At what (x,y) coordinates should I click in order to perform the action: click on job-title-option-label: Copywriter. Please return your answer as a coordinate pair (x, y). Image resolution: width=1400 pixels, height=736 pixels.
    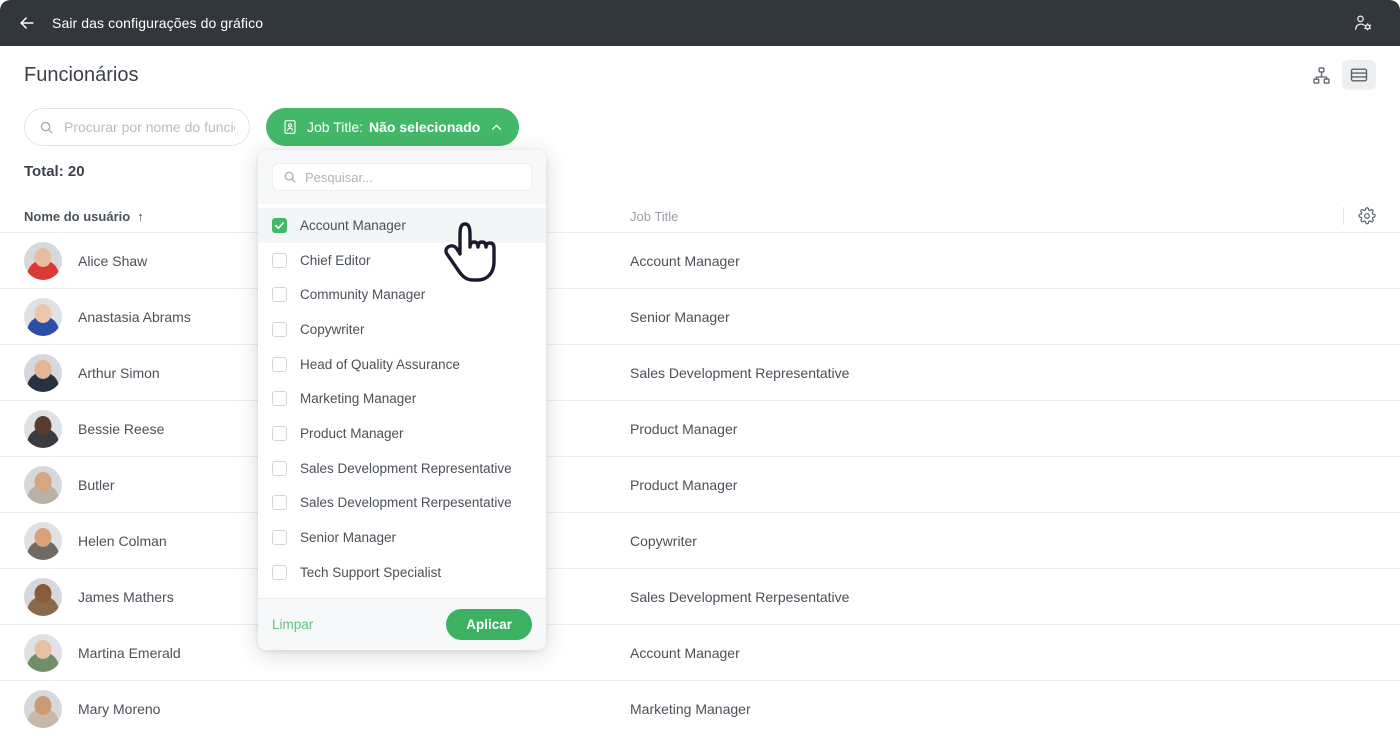
    Looking at the image, I should click on (332, 329).